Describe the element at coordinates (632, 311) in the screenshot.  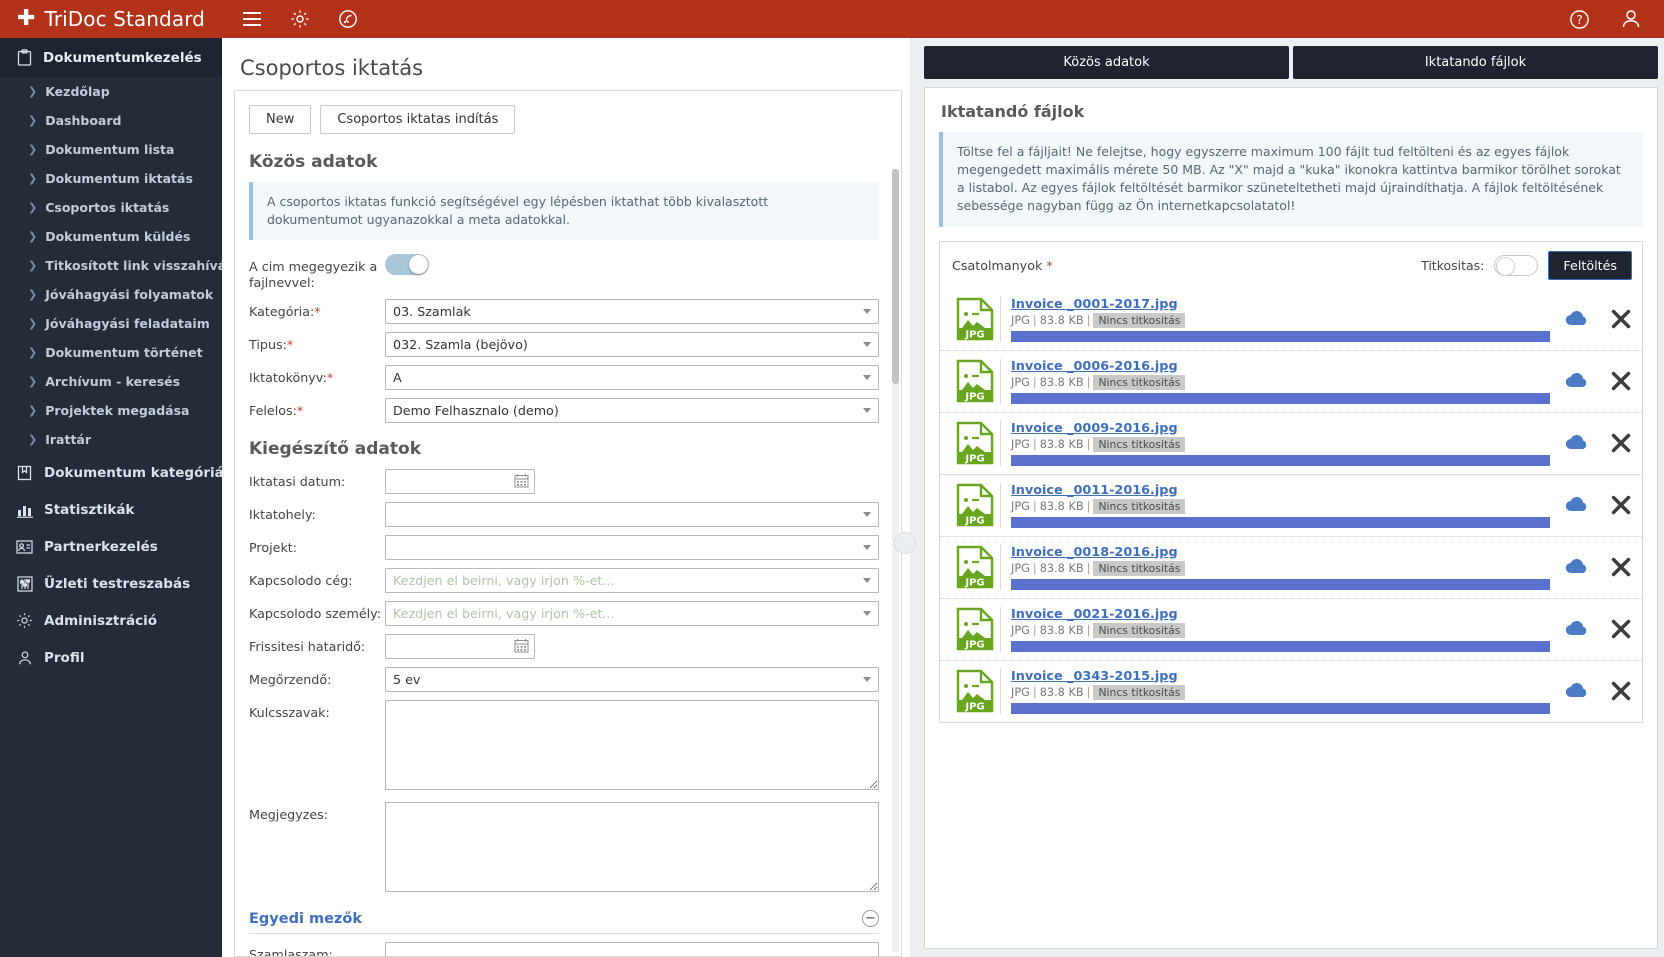
I see `kategoria-select: 03. Szamlak` at that location.